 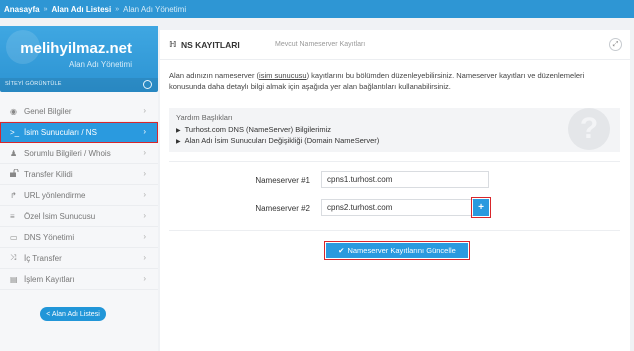 What do you see at coordinates (173, 44) in the screenshot?
I see `sitemap-icon: ℍ` at bounding box center [173, 44].